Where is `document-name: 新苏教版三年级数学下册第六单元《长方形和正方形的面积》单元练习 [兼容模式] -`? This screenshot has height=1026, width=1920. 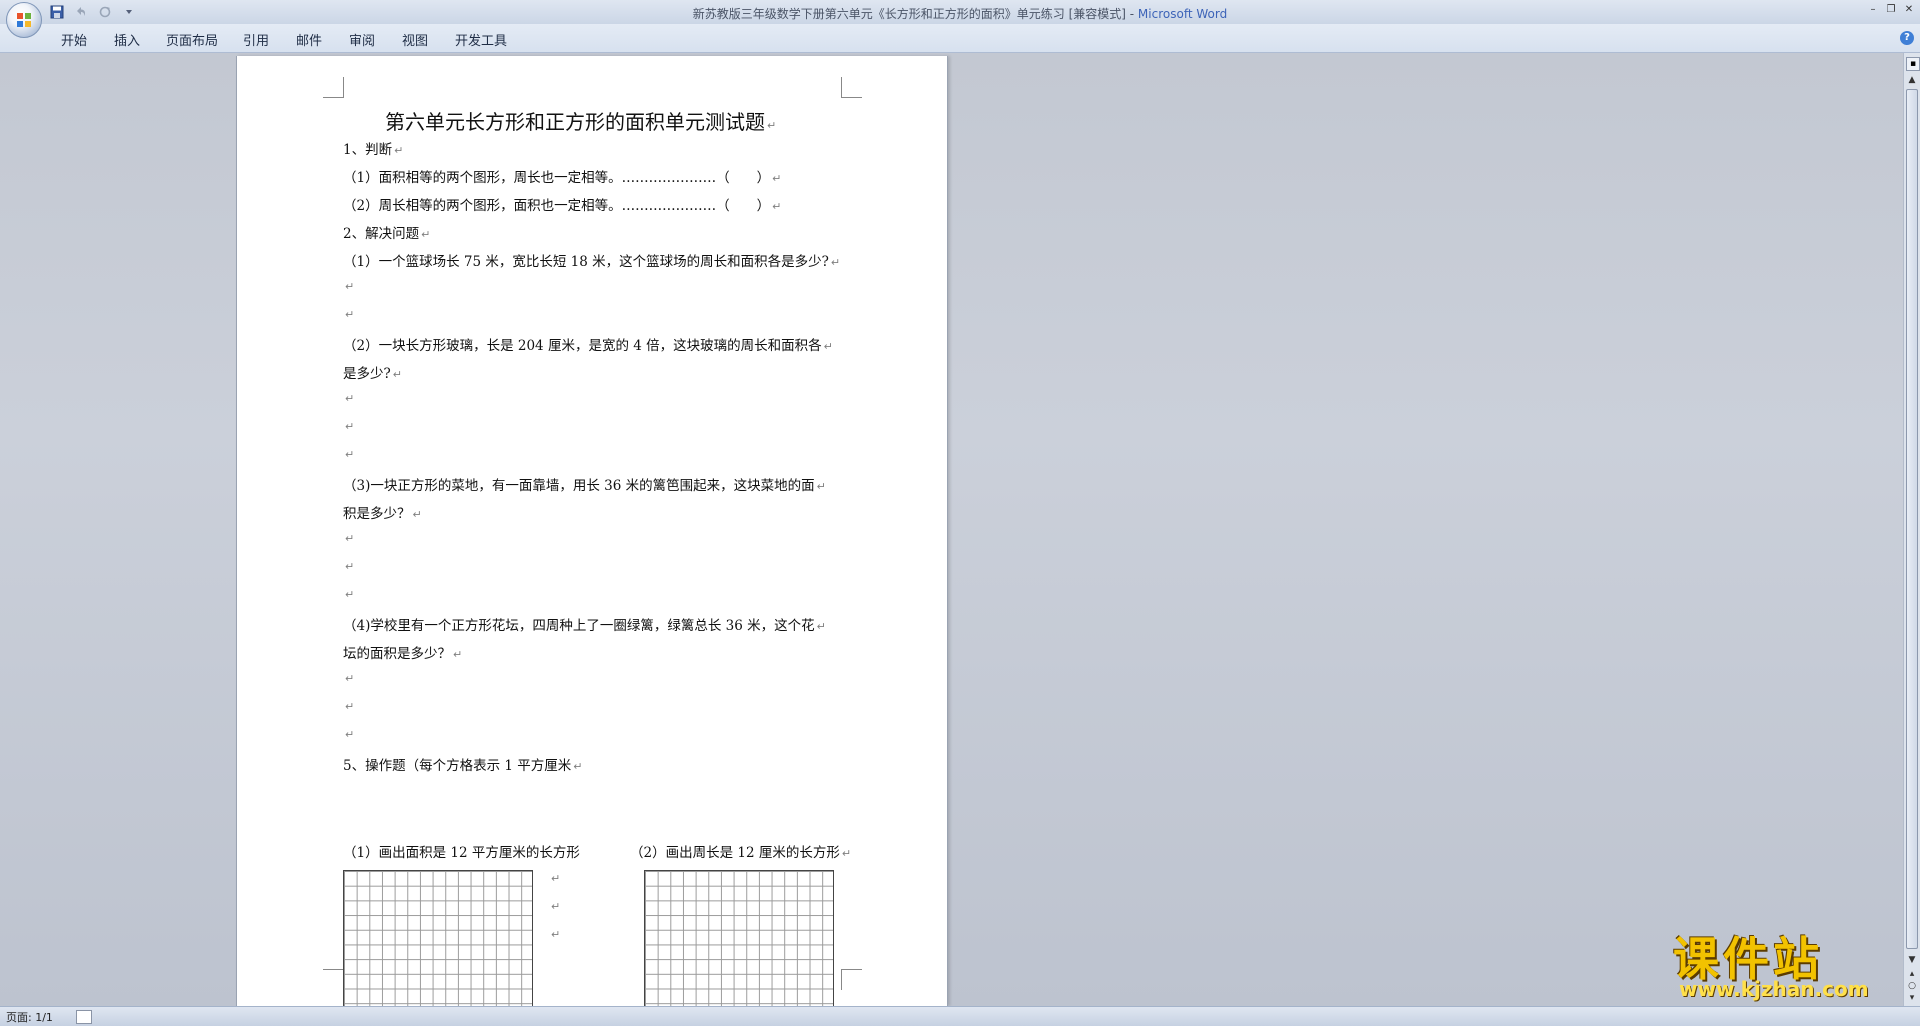
document-name: 新苏教版三年级数学下册第六单元《长方形和正方形的面积》单元练习 [兼容模式] - is located at coordinates (915, 14).